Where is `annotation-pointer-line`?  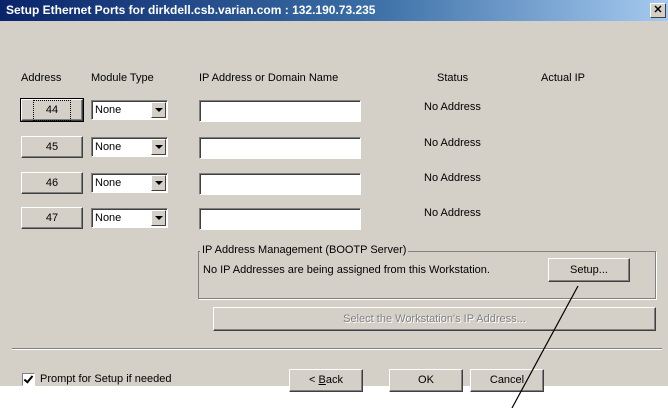 annotation-pointer-line is located at coordinates (545, 346).